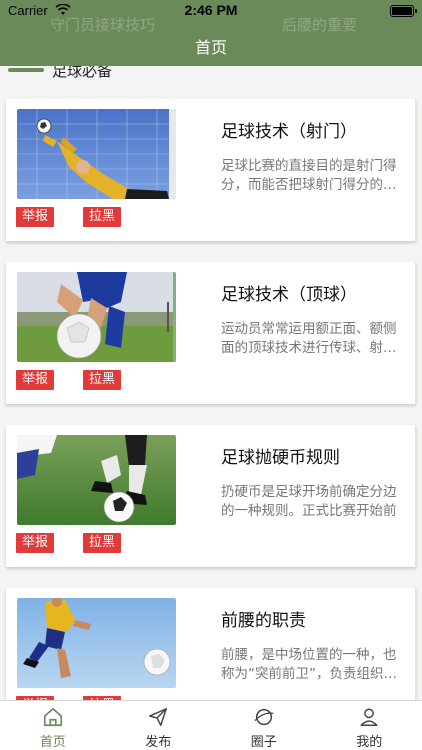 The width and height of the screenshot is (422, 750). Describe the element at coordinates (309, 501) in the screenshot. I see `article-desc: 扔硬币是足球开场前确定分边的一种规则。正式比赛开始前` at that location.